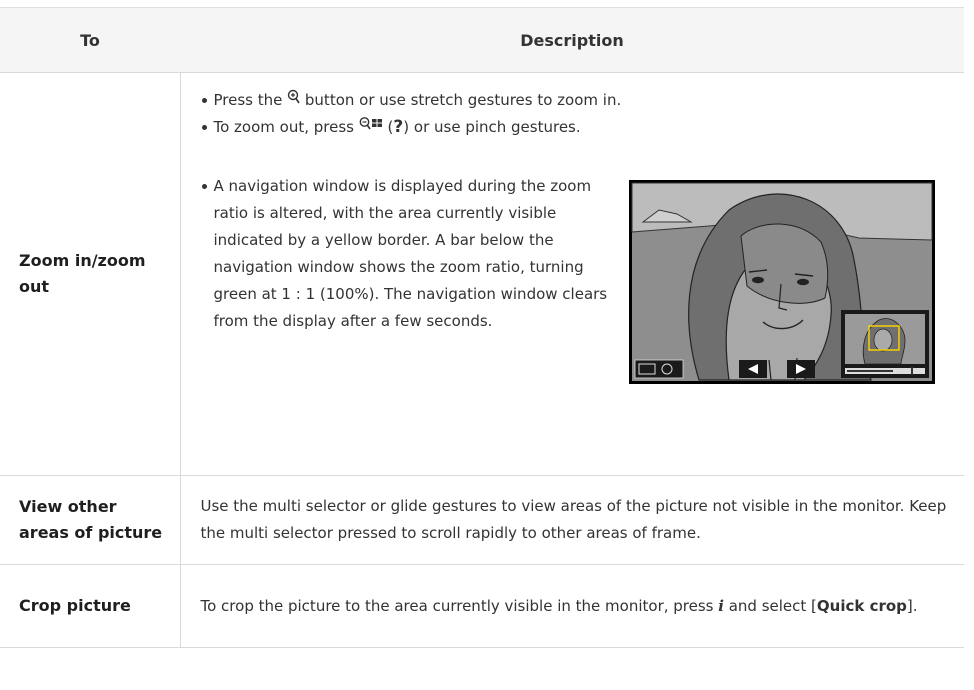 The height and width of the screenshot is (690, 974). Describe the element at coordinates (90, 40) in the screenshot. I see `column-header-to: To` at that location.